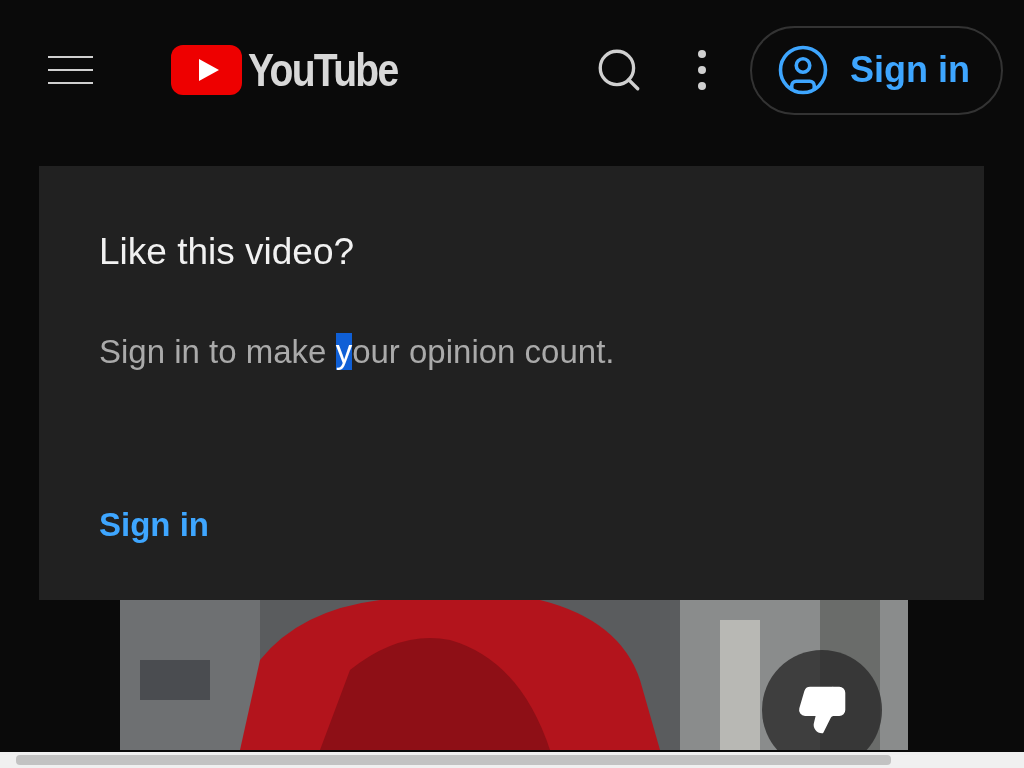 The width and height of the screenshot is (1024, 768). Describe the element at coordinates (803, 70) in the screenshot. I see `user-icon` at that location.